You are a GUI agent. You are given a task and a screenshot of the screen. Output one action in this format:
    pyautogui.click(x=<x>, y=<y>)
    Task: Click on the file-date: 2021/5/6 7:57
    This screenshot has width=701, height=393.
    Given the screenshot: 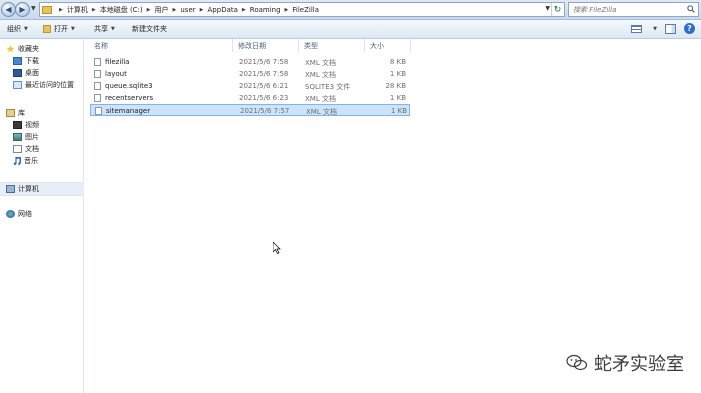 What is the action you would take?
    pyautogui.click(x=265, y=111)
    